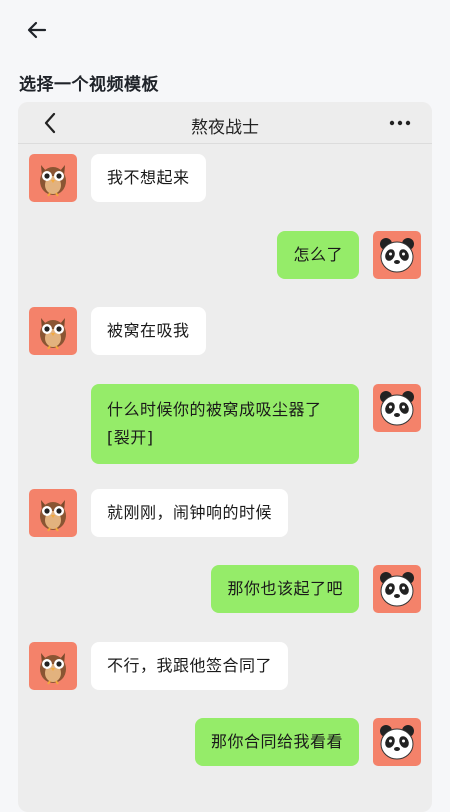 The width and height of the screenshot is (450, 812). I want to click on chat-bubble-outgoing: 怎么了, so click(318, 255).